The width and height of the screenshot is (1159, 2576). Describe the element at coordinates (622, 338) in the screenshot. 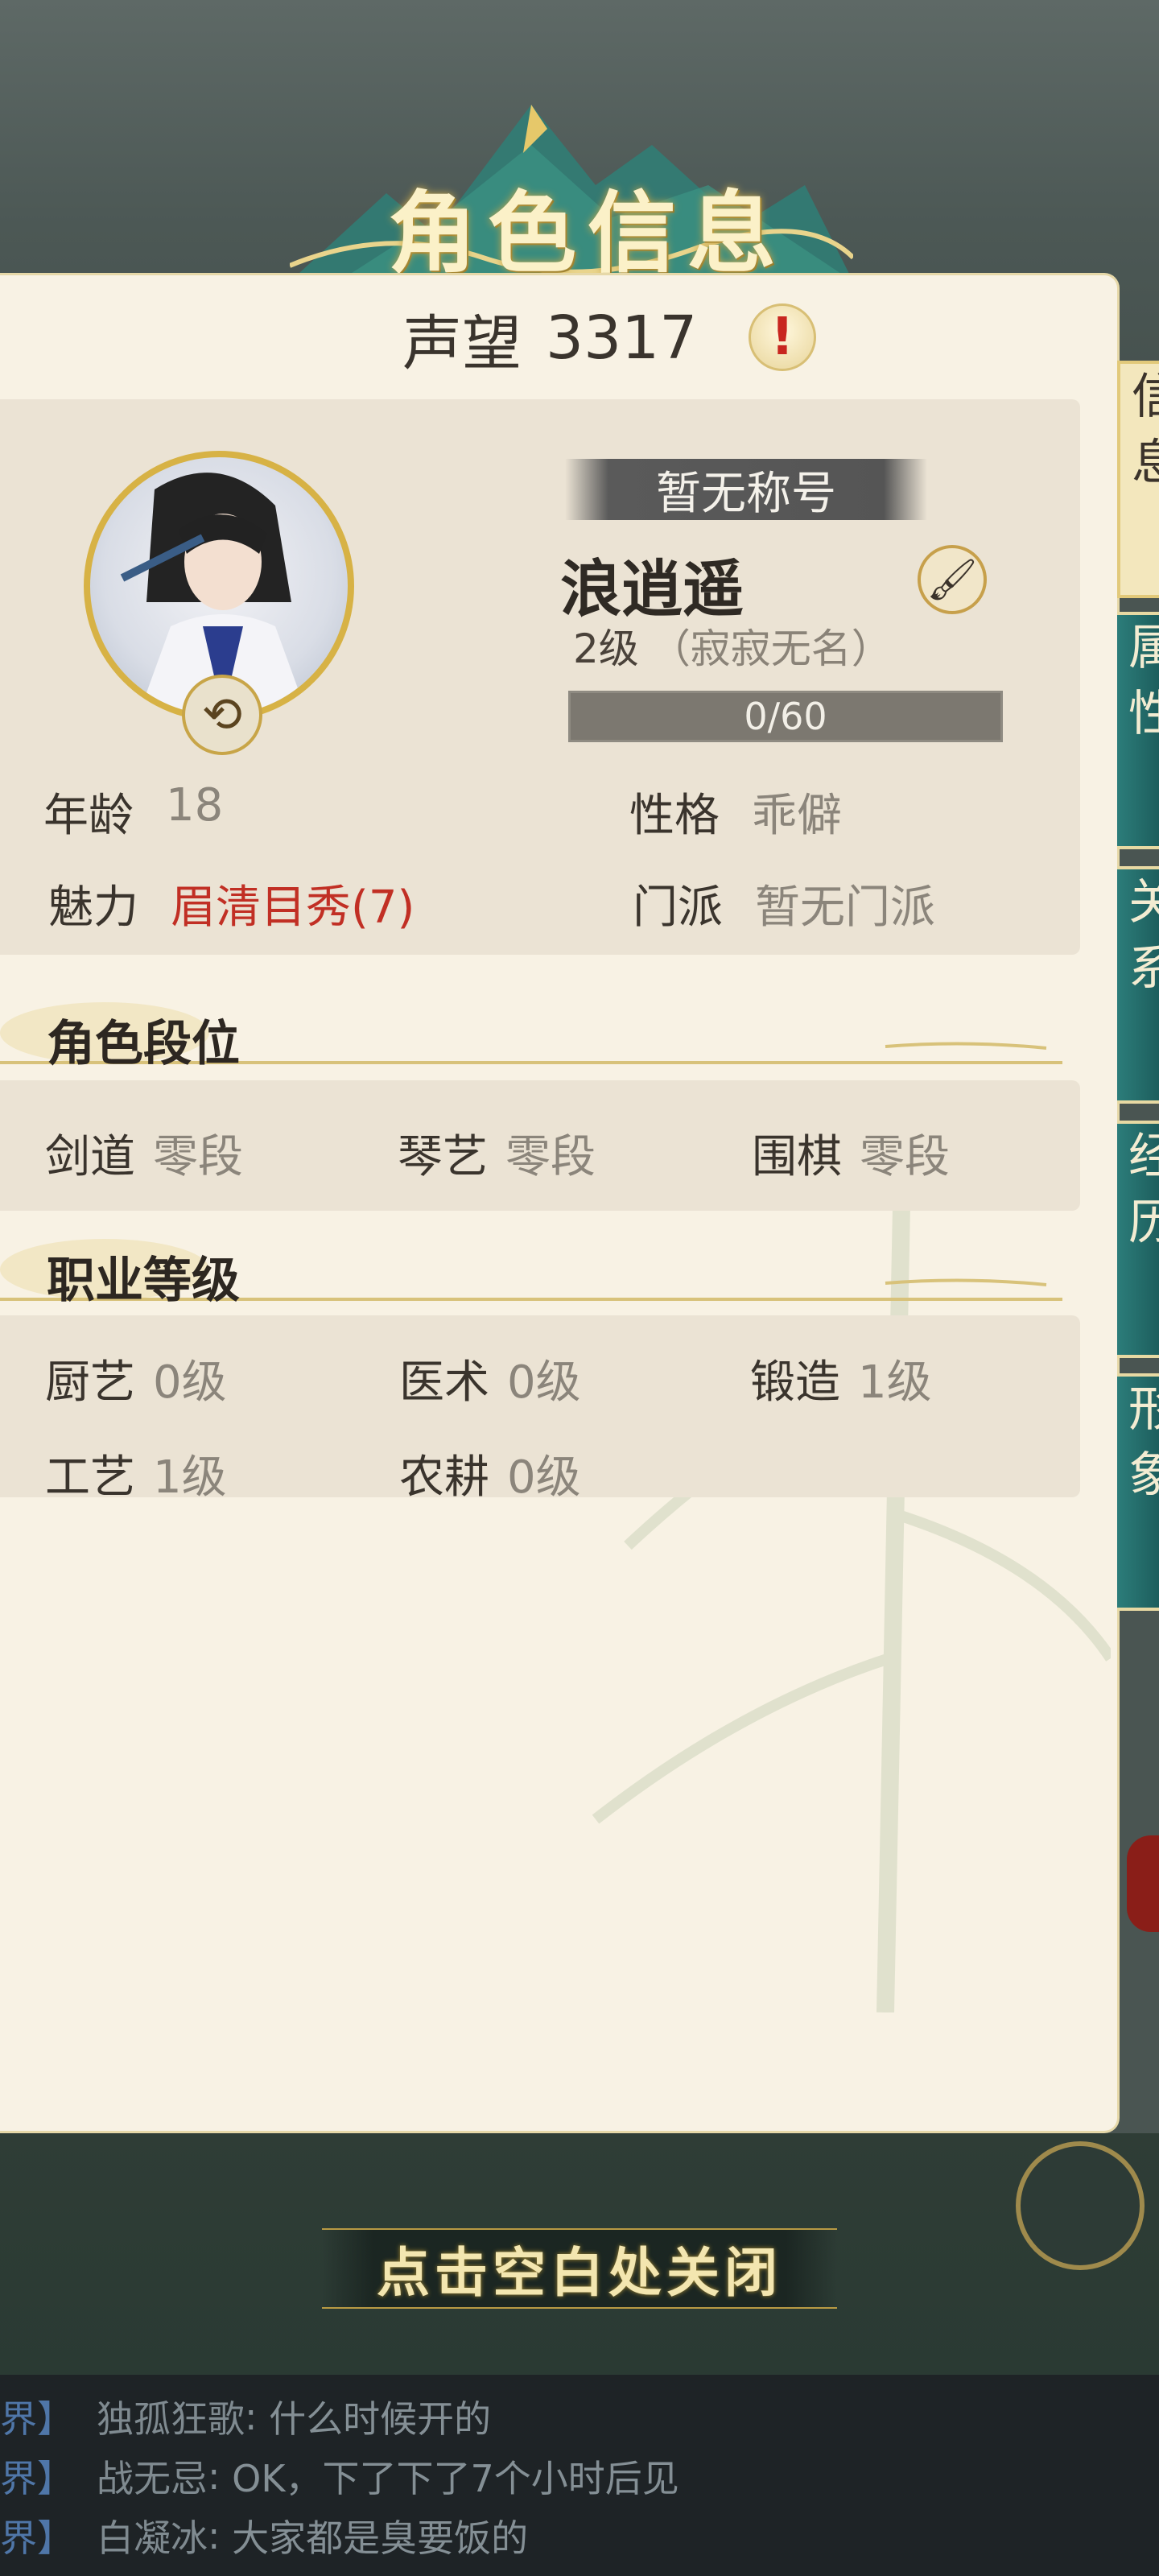

I see `prestige-value: 3317` at that location.